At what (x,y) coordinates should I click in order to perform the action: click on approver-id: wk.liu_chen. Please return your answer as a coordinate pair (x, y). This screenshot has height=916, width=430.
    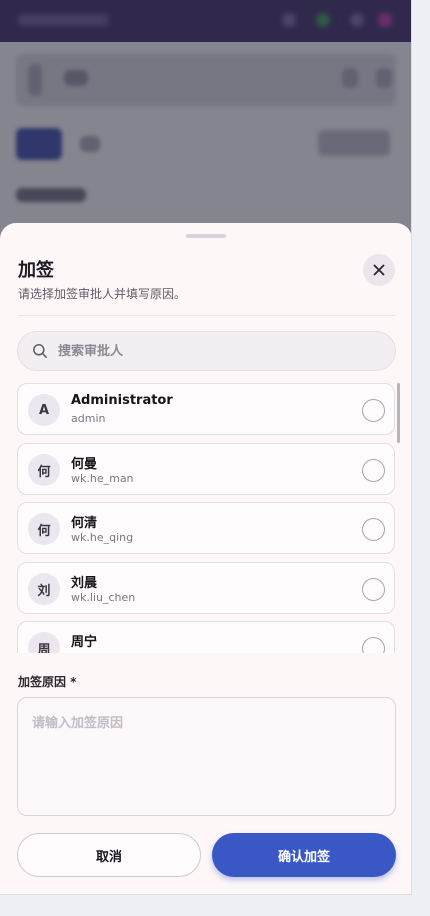
    Looking at the image, I should click on (103, 597).